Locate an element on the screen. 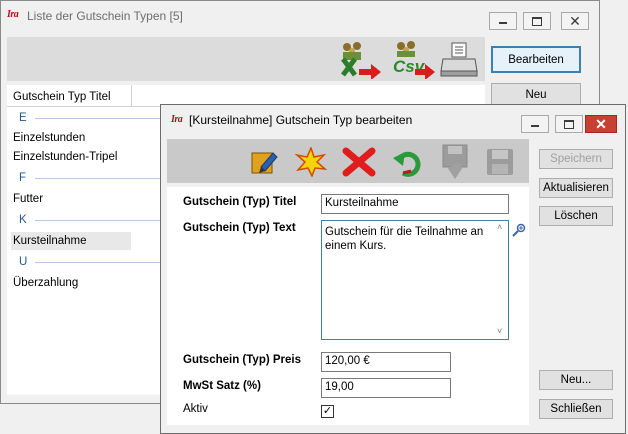  text-label: Gutschein (Typ) Text is located at coordinates (239, 228).